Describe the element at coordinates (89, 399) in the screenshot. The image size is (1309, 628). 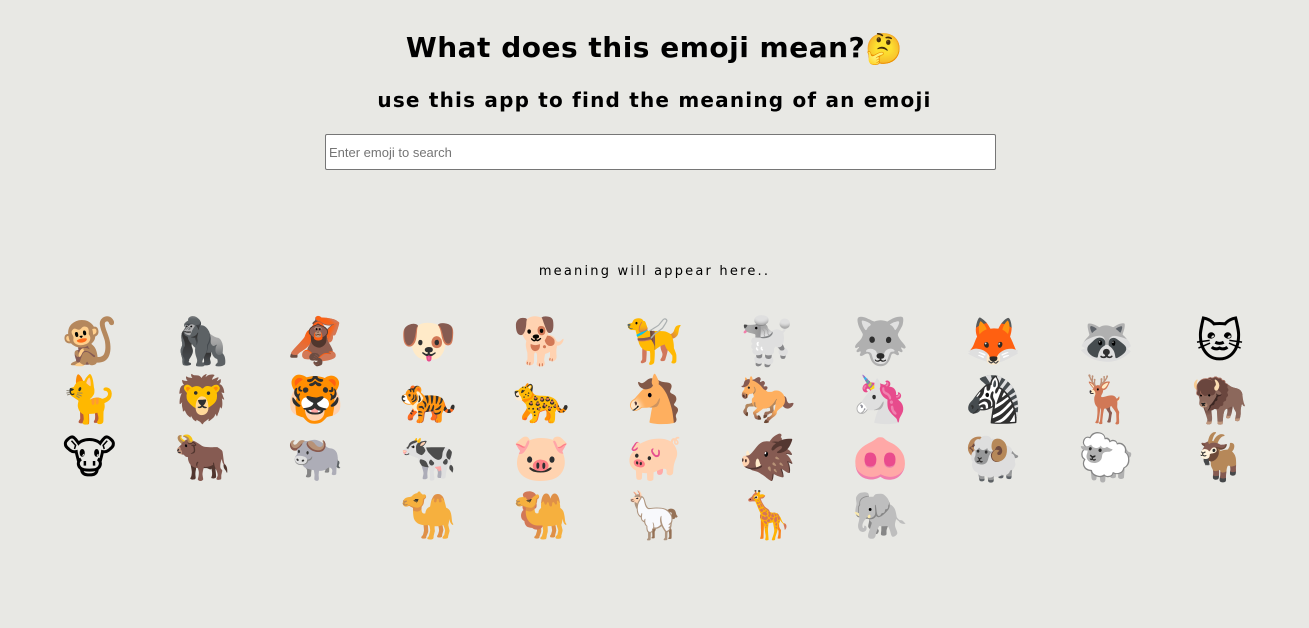
I see `emoji-item-cat: 🐈` at that location.